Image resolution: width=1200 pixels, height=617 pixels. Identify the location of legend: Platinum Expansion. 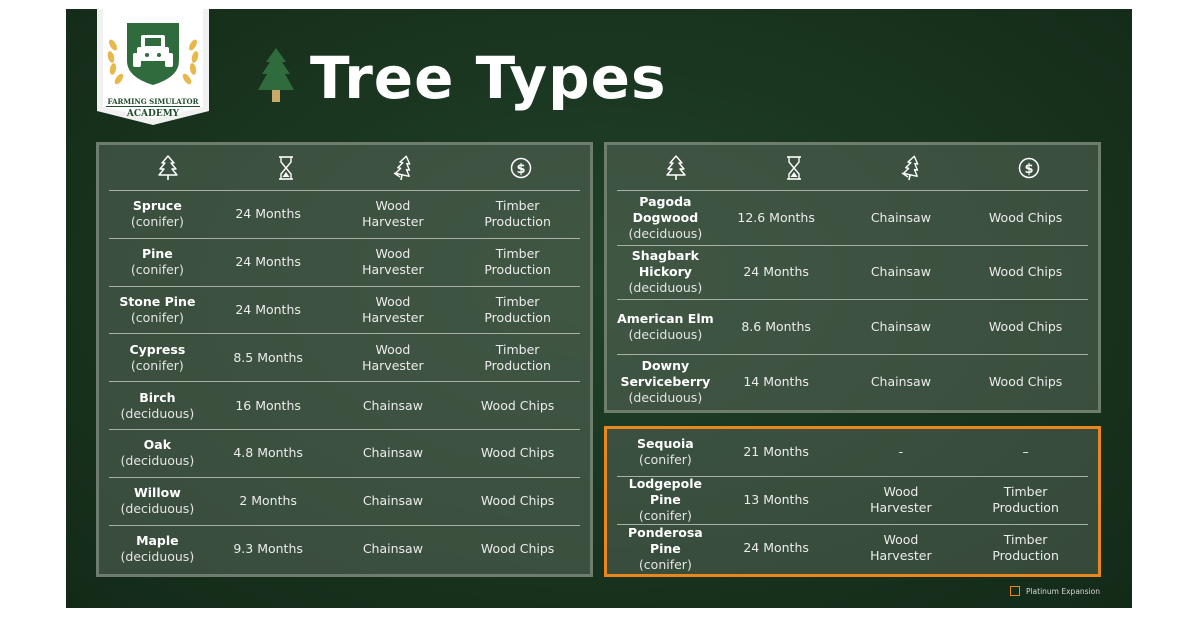
(1054, 591).